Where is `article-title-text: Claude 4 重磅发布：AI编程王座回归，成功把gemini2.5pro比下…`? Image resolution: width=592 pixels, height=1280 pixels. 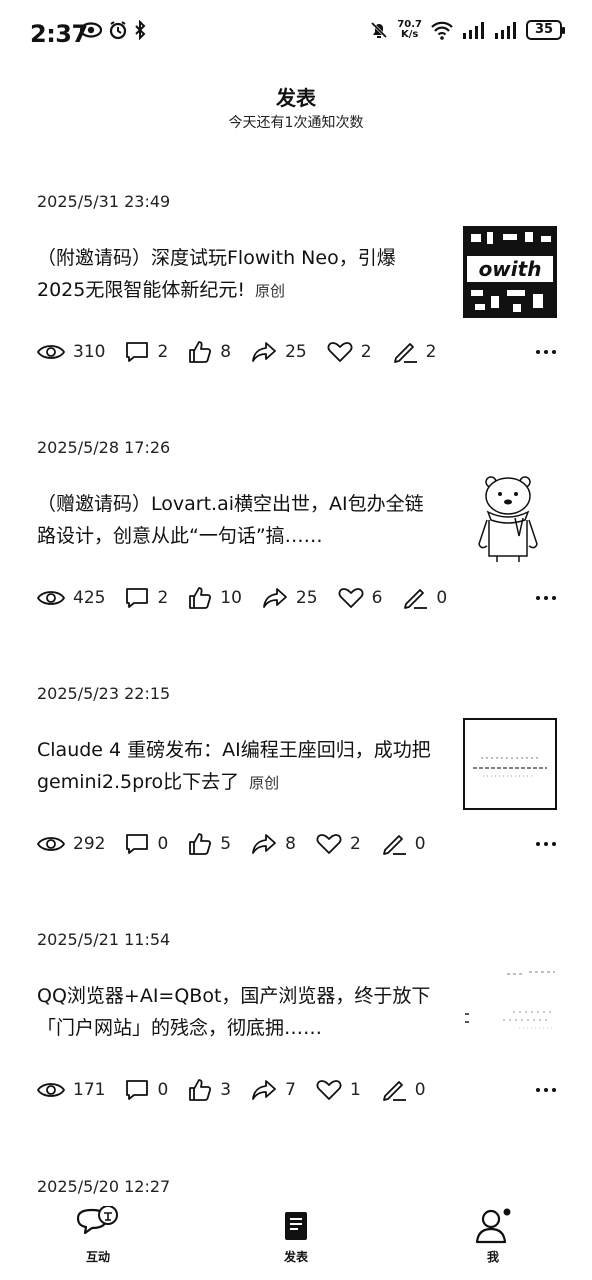 article-title-text: Claude 4 重磅发布：AI编程王座回归，成功把gemini2.5pro比下… is located at coordinates (234, 766).